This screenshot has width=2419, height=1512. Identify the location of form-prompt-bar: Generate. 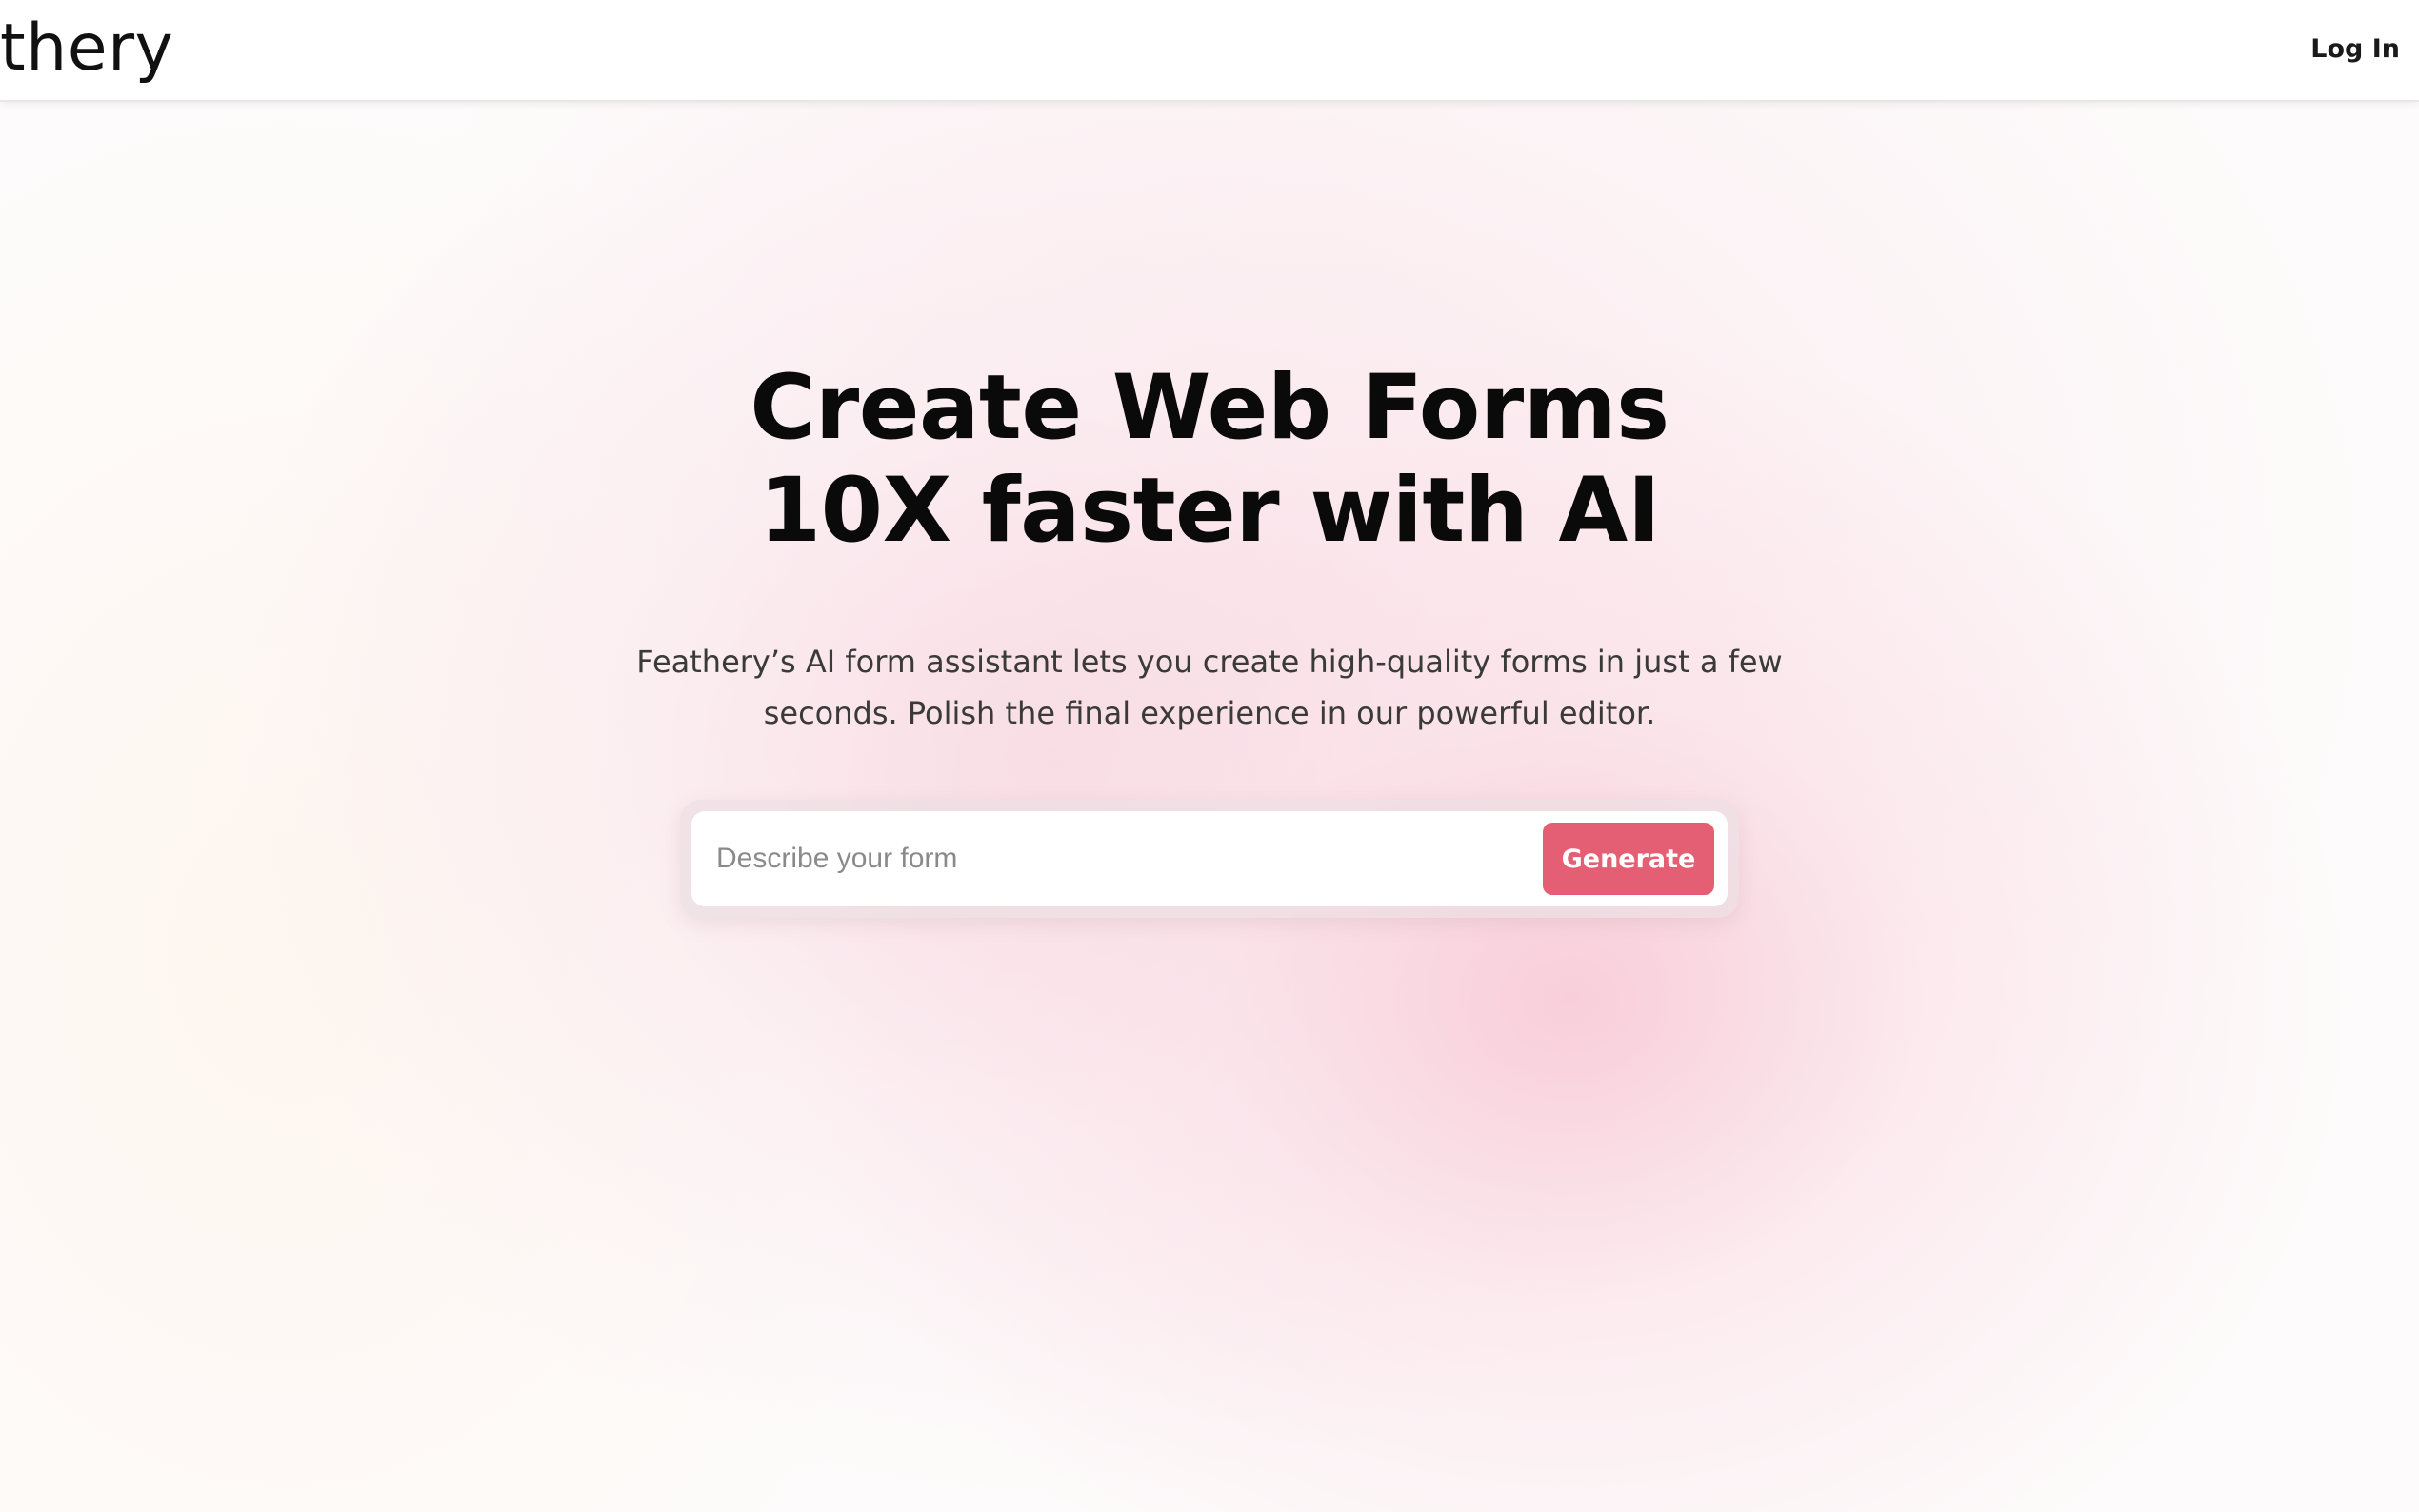
(1209, 859).